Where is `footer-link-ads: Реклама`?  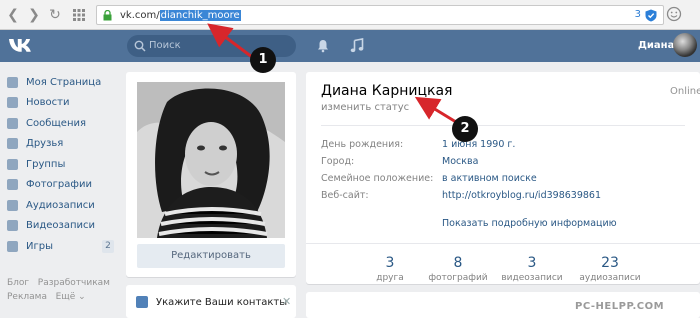 footer-link-ads: Реклама is located at coordinates (27, 297).